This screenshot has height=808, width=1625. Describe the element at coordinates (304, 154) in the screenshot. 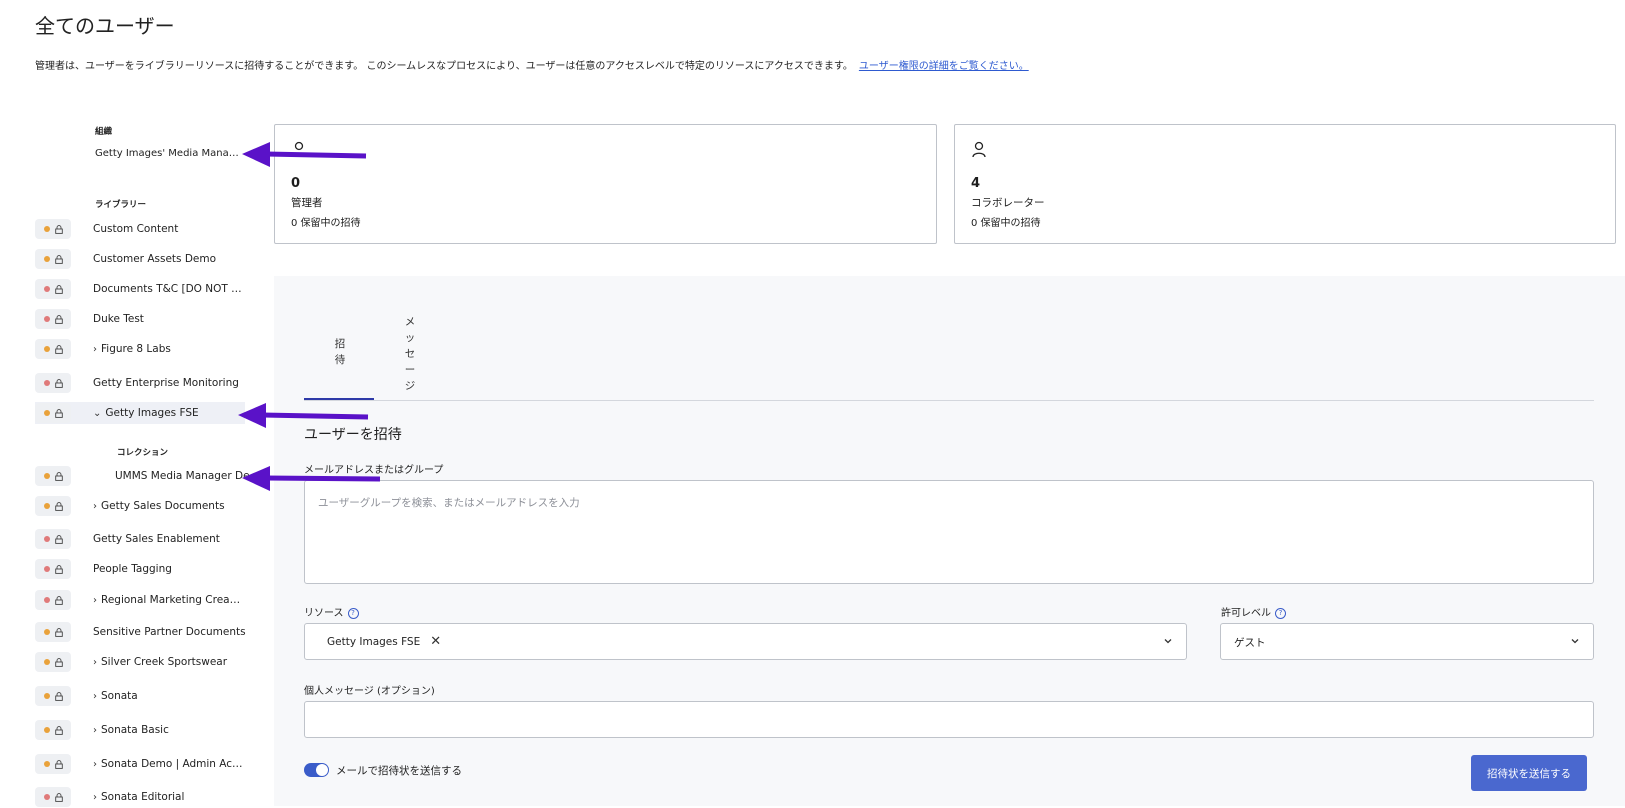

I see `annotation-arrow-org` at that location.